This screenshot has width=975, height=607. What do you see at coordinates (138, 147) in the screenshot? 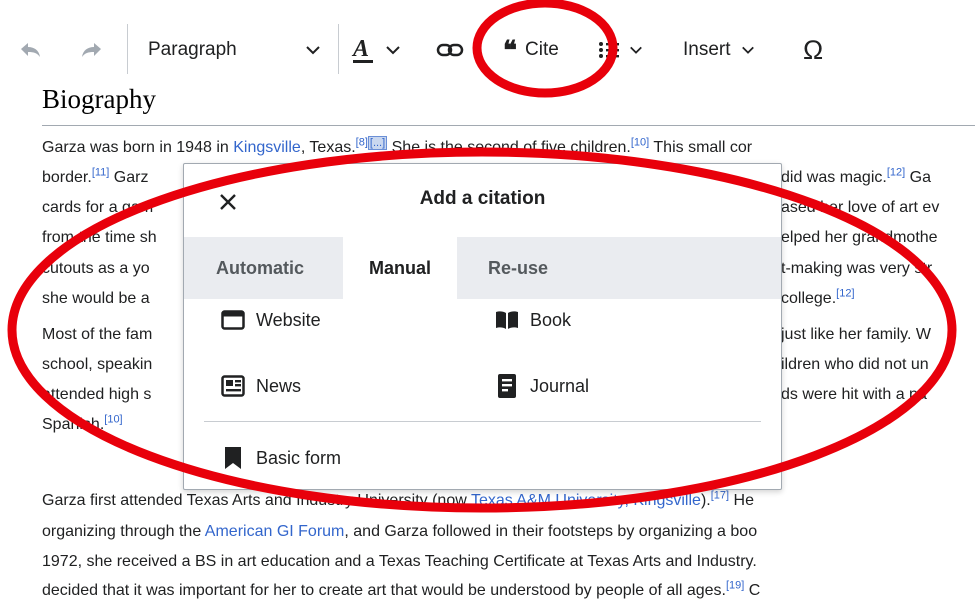
I see `text-run: Garza was born in 1948 in` at bounding box center [138, 147].